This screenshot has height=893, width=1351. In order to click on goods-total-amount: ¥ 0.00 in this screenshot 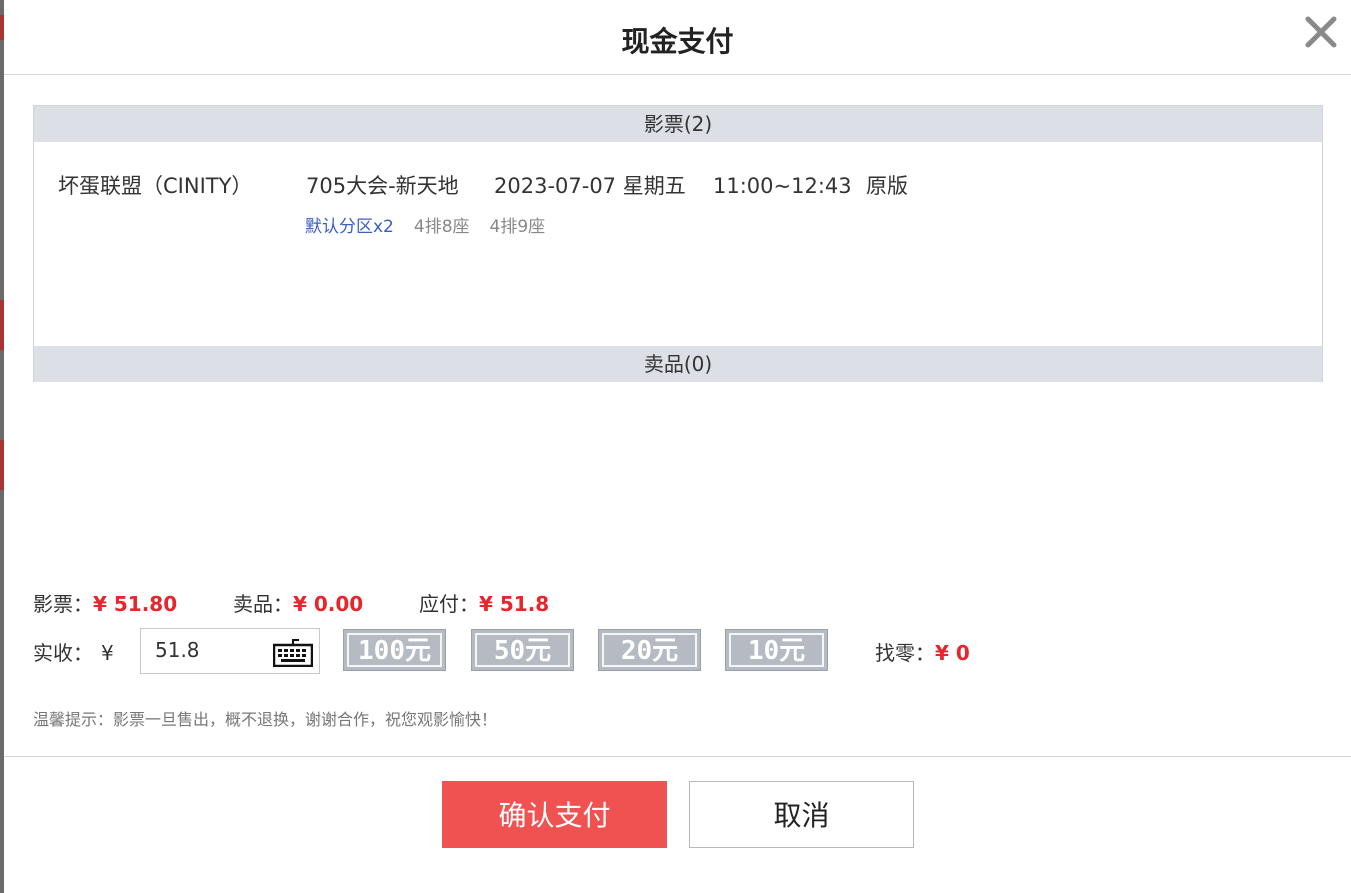, I will do `click(328, 604)`.